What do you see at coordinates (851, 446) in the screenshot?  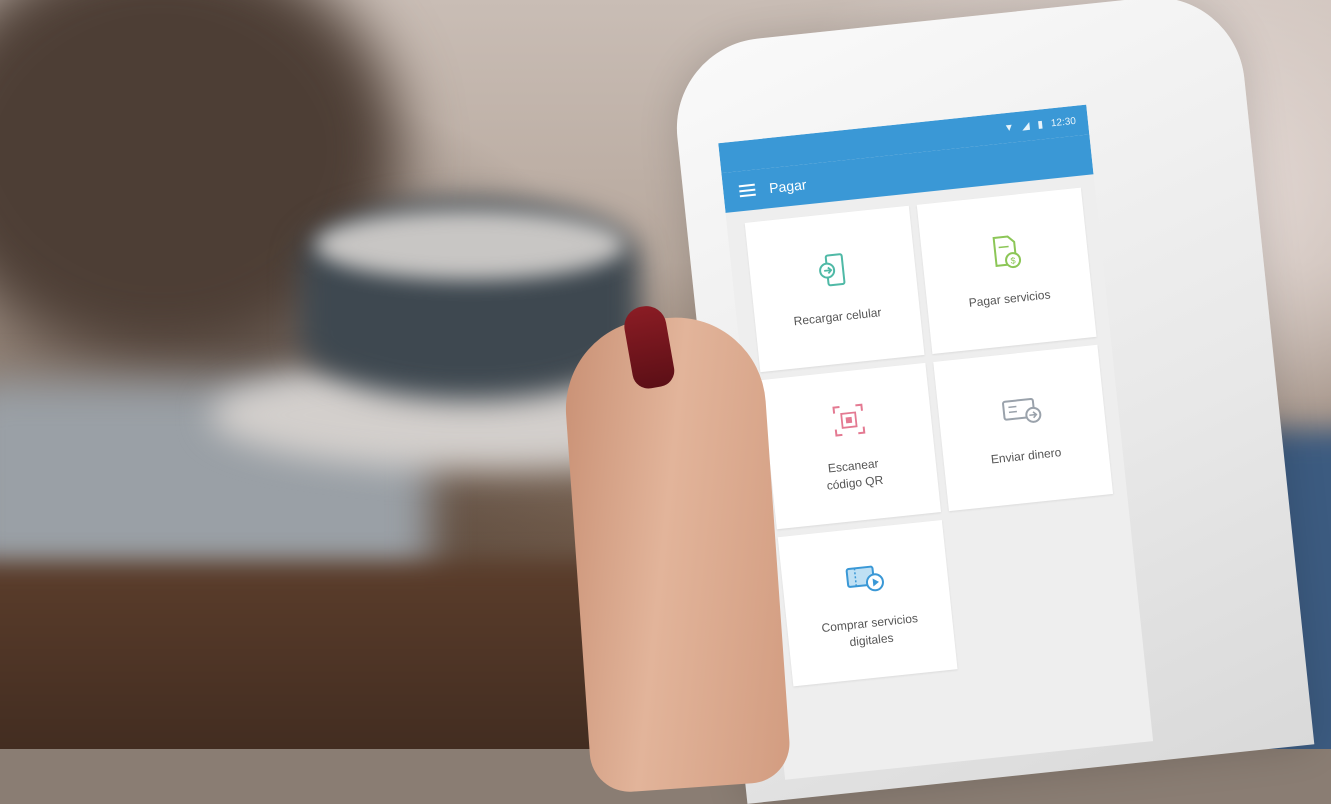 I see `tile-escanear-qr: Escanear código QR` at bounding box center [851, 446].